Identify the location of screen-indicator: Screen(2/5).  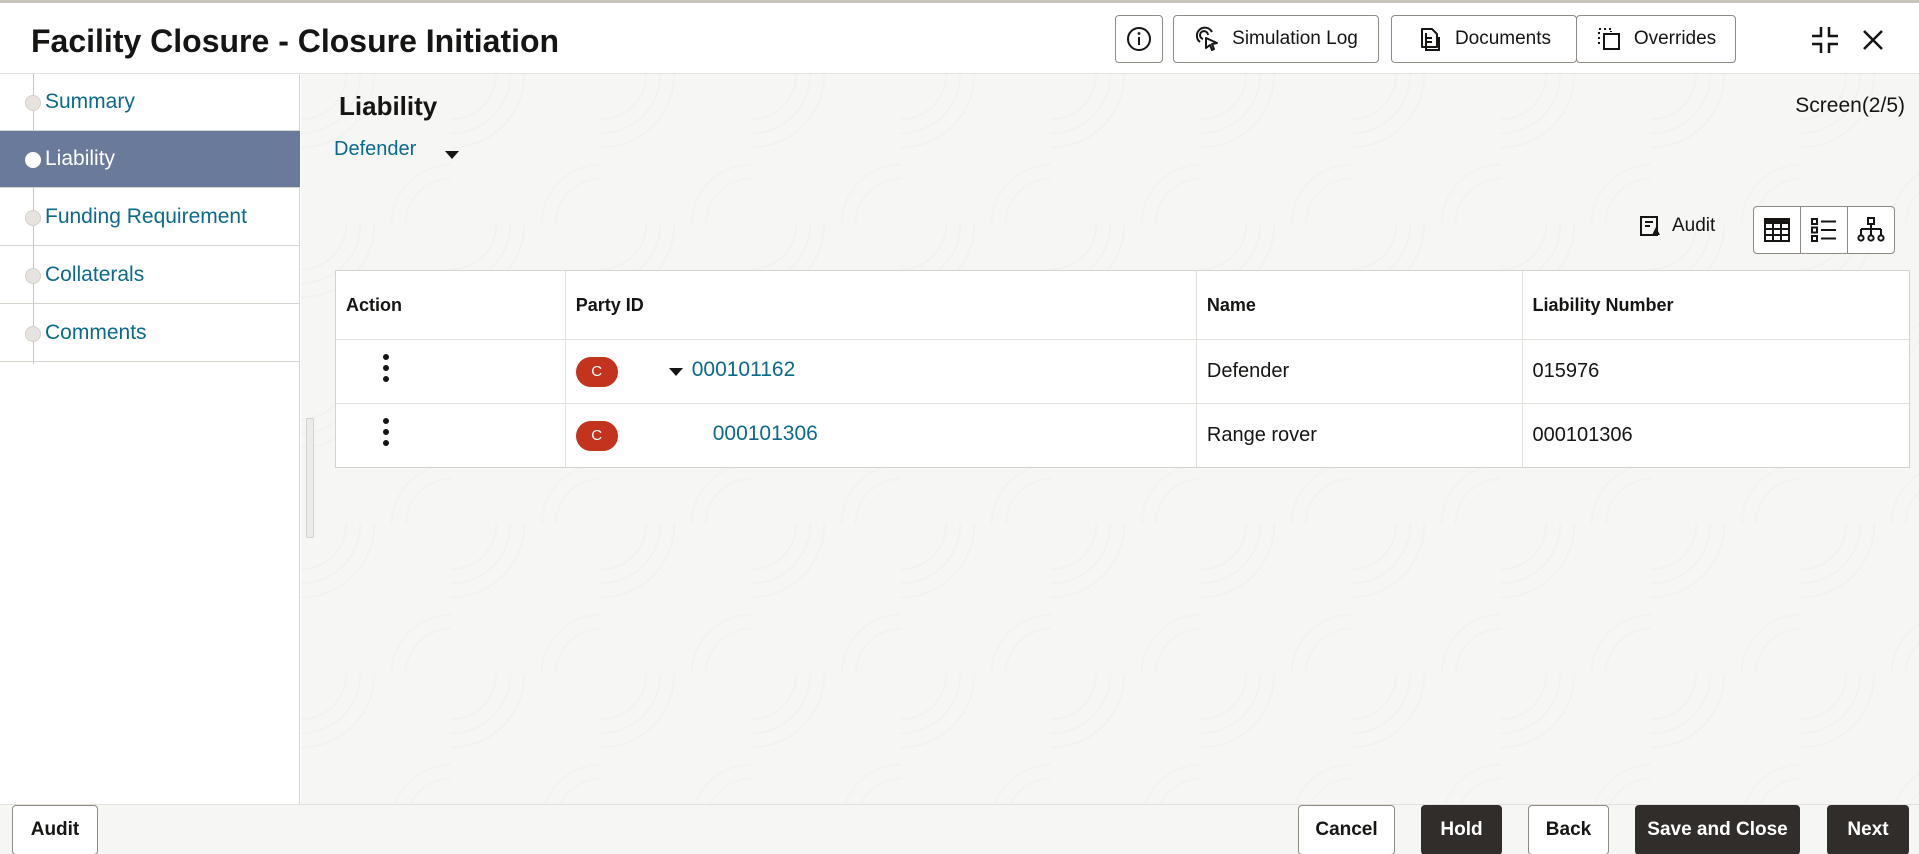
(1850, 105).